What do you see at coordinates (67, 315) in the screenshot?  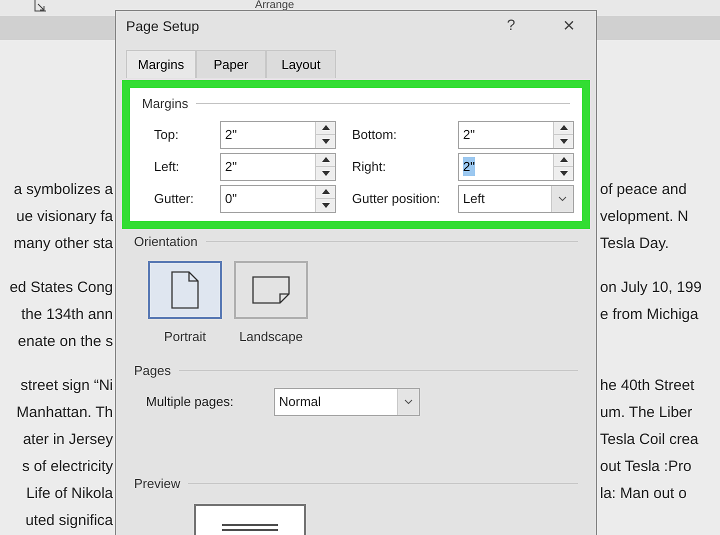 I see `document-text-line: the 134th ann` at bounding box center [67, 315].